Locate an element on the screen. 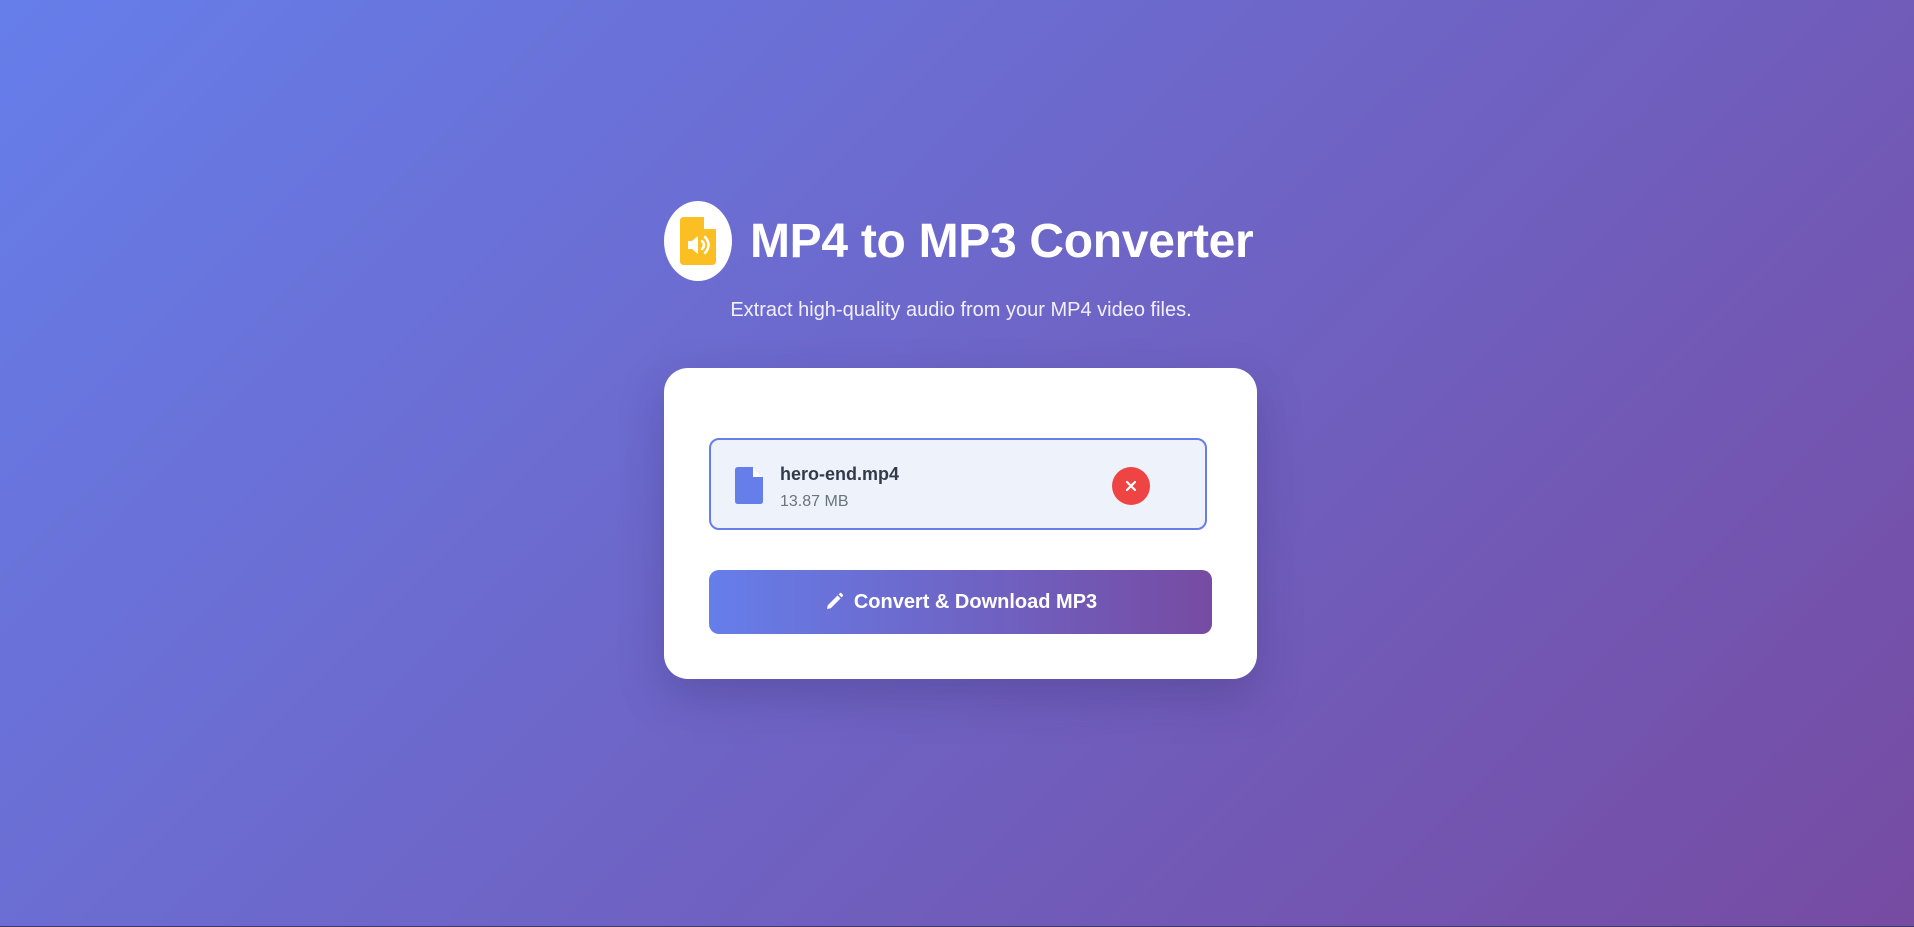  convert-download-button: Convert & Download MP3 is located at coordinates (960, 602).